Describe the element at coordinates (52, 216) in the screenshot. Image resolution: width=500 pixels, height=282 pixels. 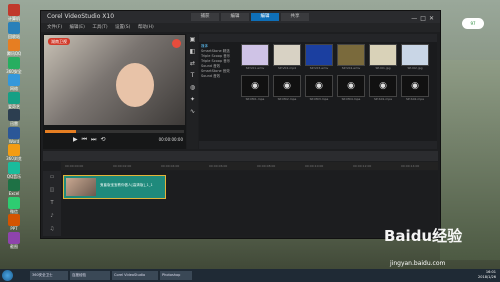
I see `voice-track-icon: ♪` at that location.